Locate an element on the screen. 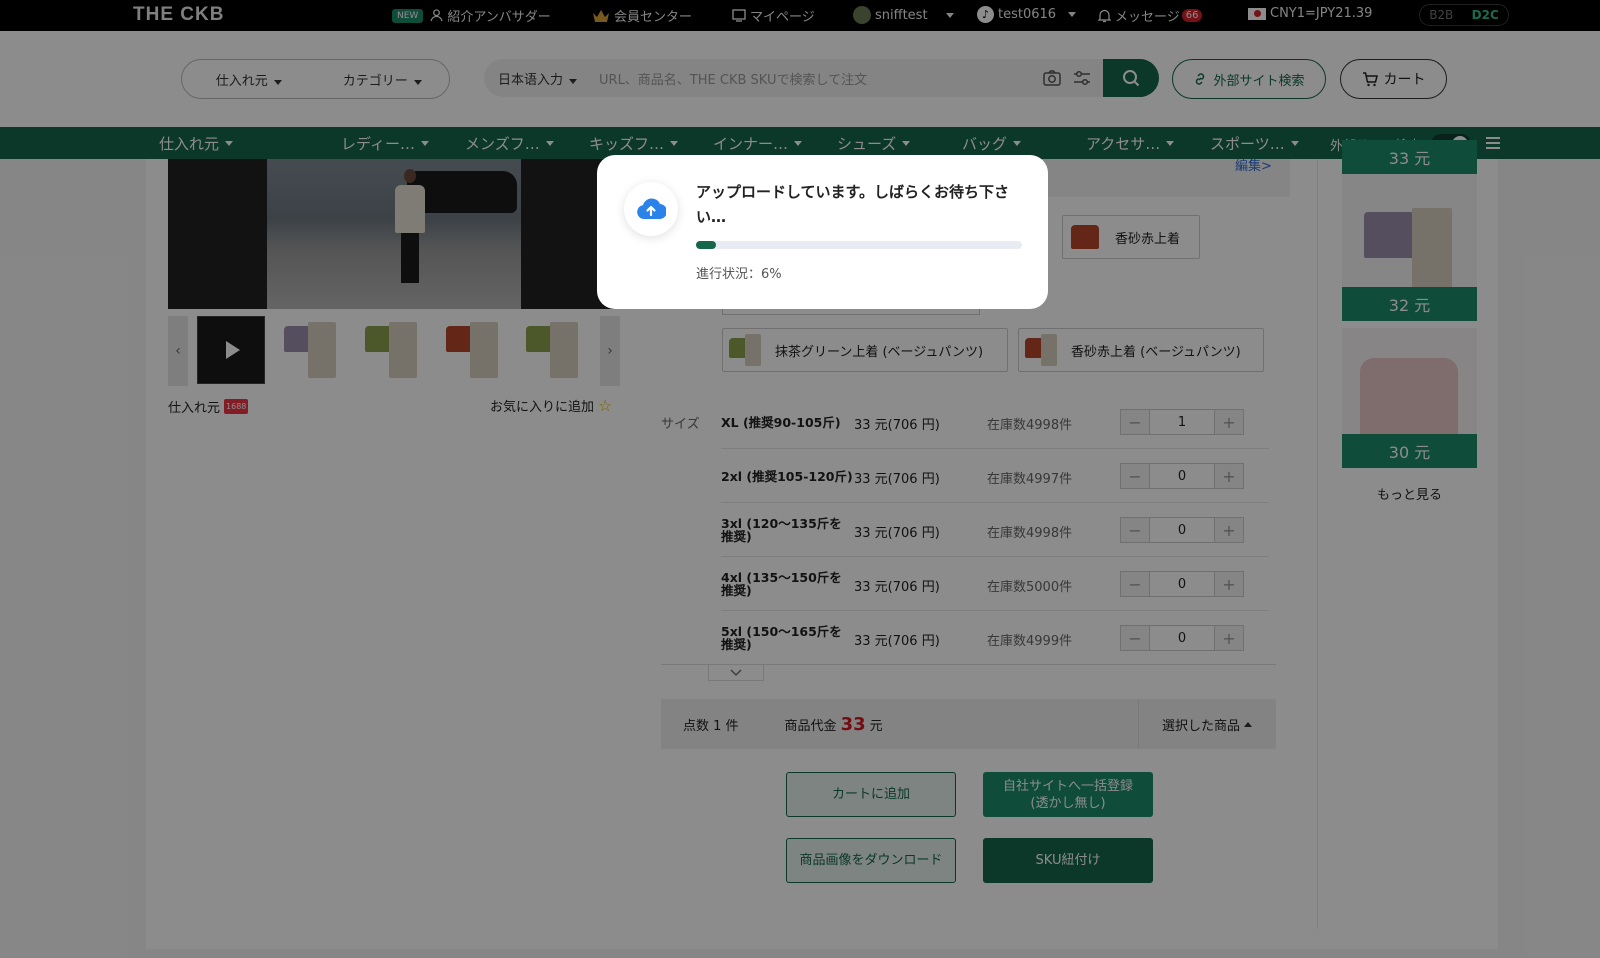  cloud-upload-icon is located at coordinates (651, 209).